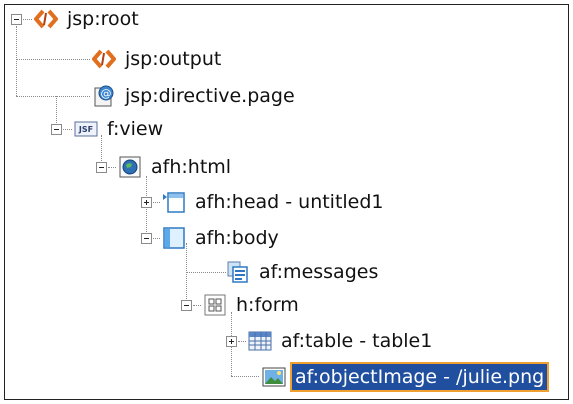  I want to click on tree-node-af-objectimage: af:objectImage - /julie.png, so click(406, 377).